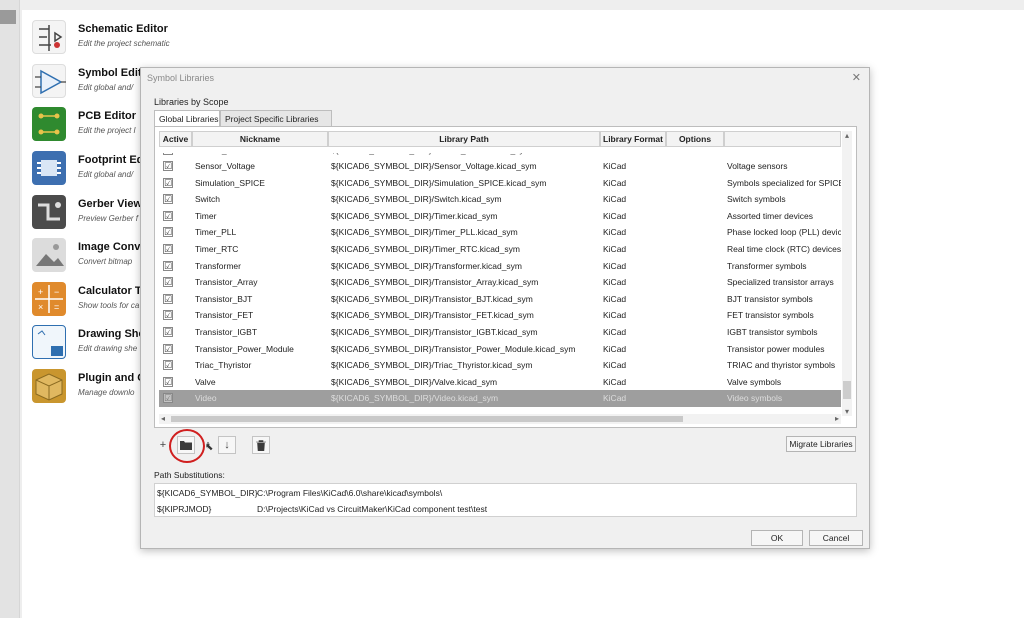  I want to click on migrate-libraries-button: Migrate Libraries, so click(821, 444).